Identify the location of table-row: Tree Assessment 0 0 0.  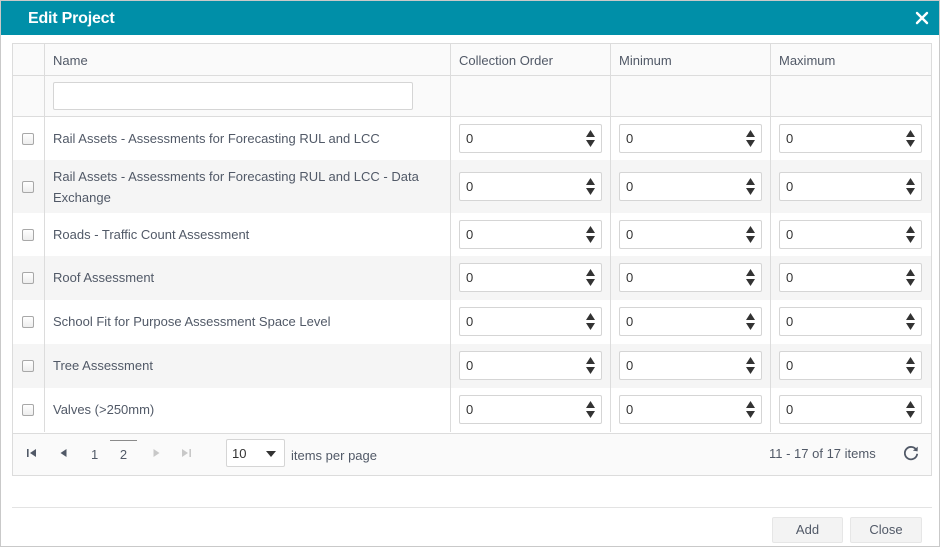
(472, 366).